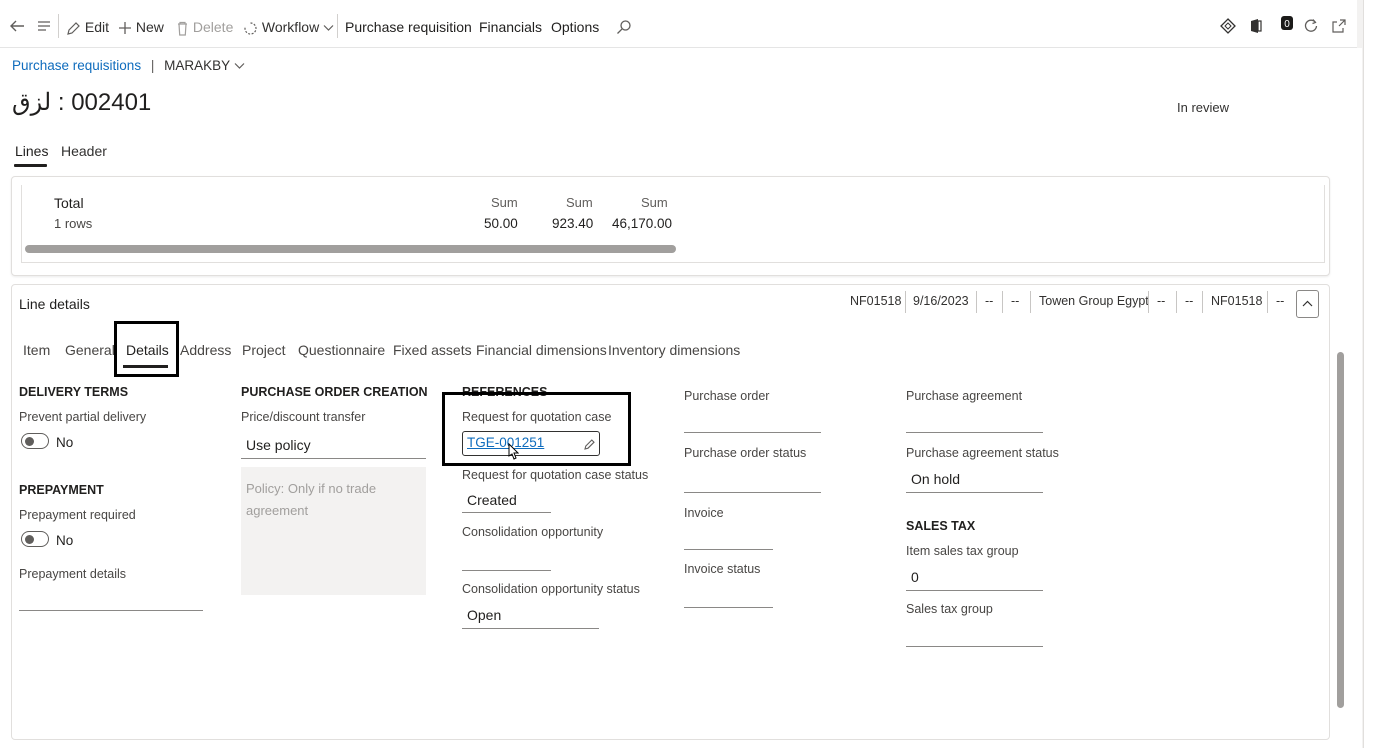  Describe the element at coordinates (974, 590) in the screenshot. I see `item-sales-tax-group-underline` at that location.